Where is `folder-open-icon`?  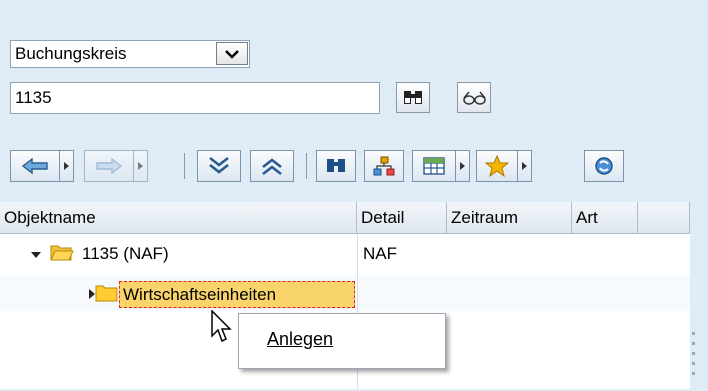 folder-open-icon is located at coordinates (62, 253).